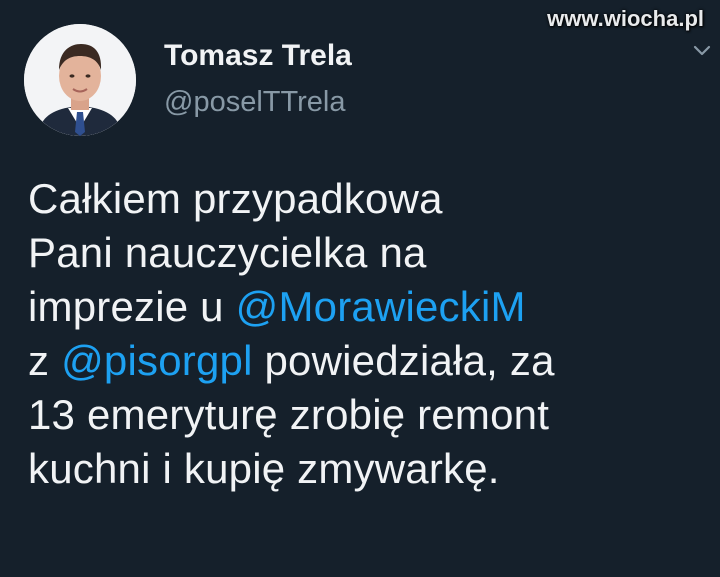 Image resolution: width=720 pixels, height=577 pixels. I want to click on tweet-line: imprezie u @MorawieckiM, so click(368, 307).